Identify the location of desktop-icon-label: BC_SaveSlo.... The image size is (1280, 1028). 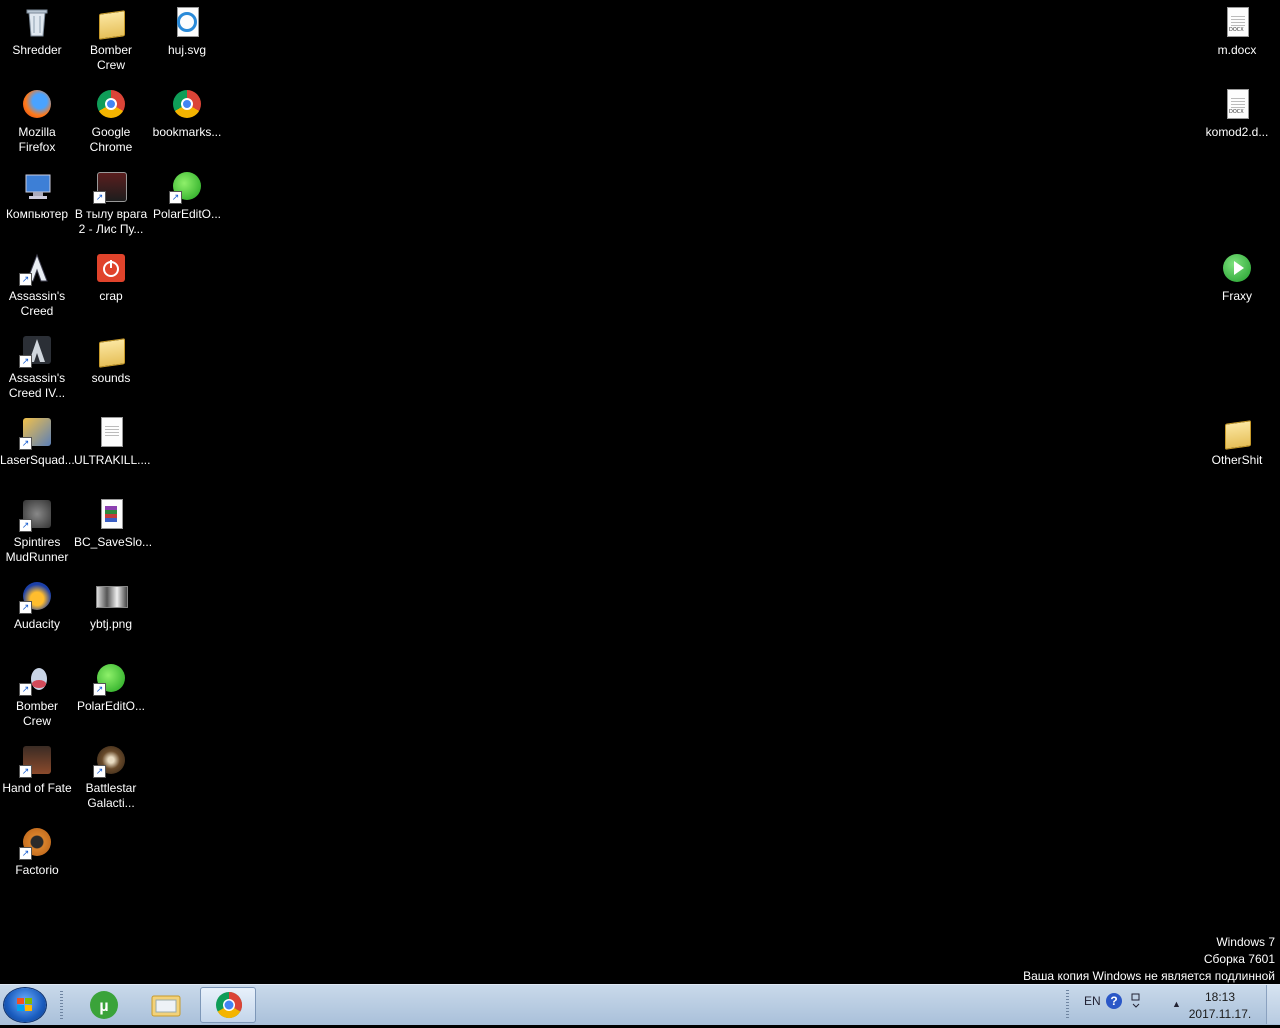
(113, 542).